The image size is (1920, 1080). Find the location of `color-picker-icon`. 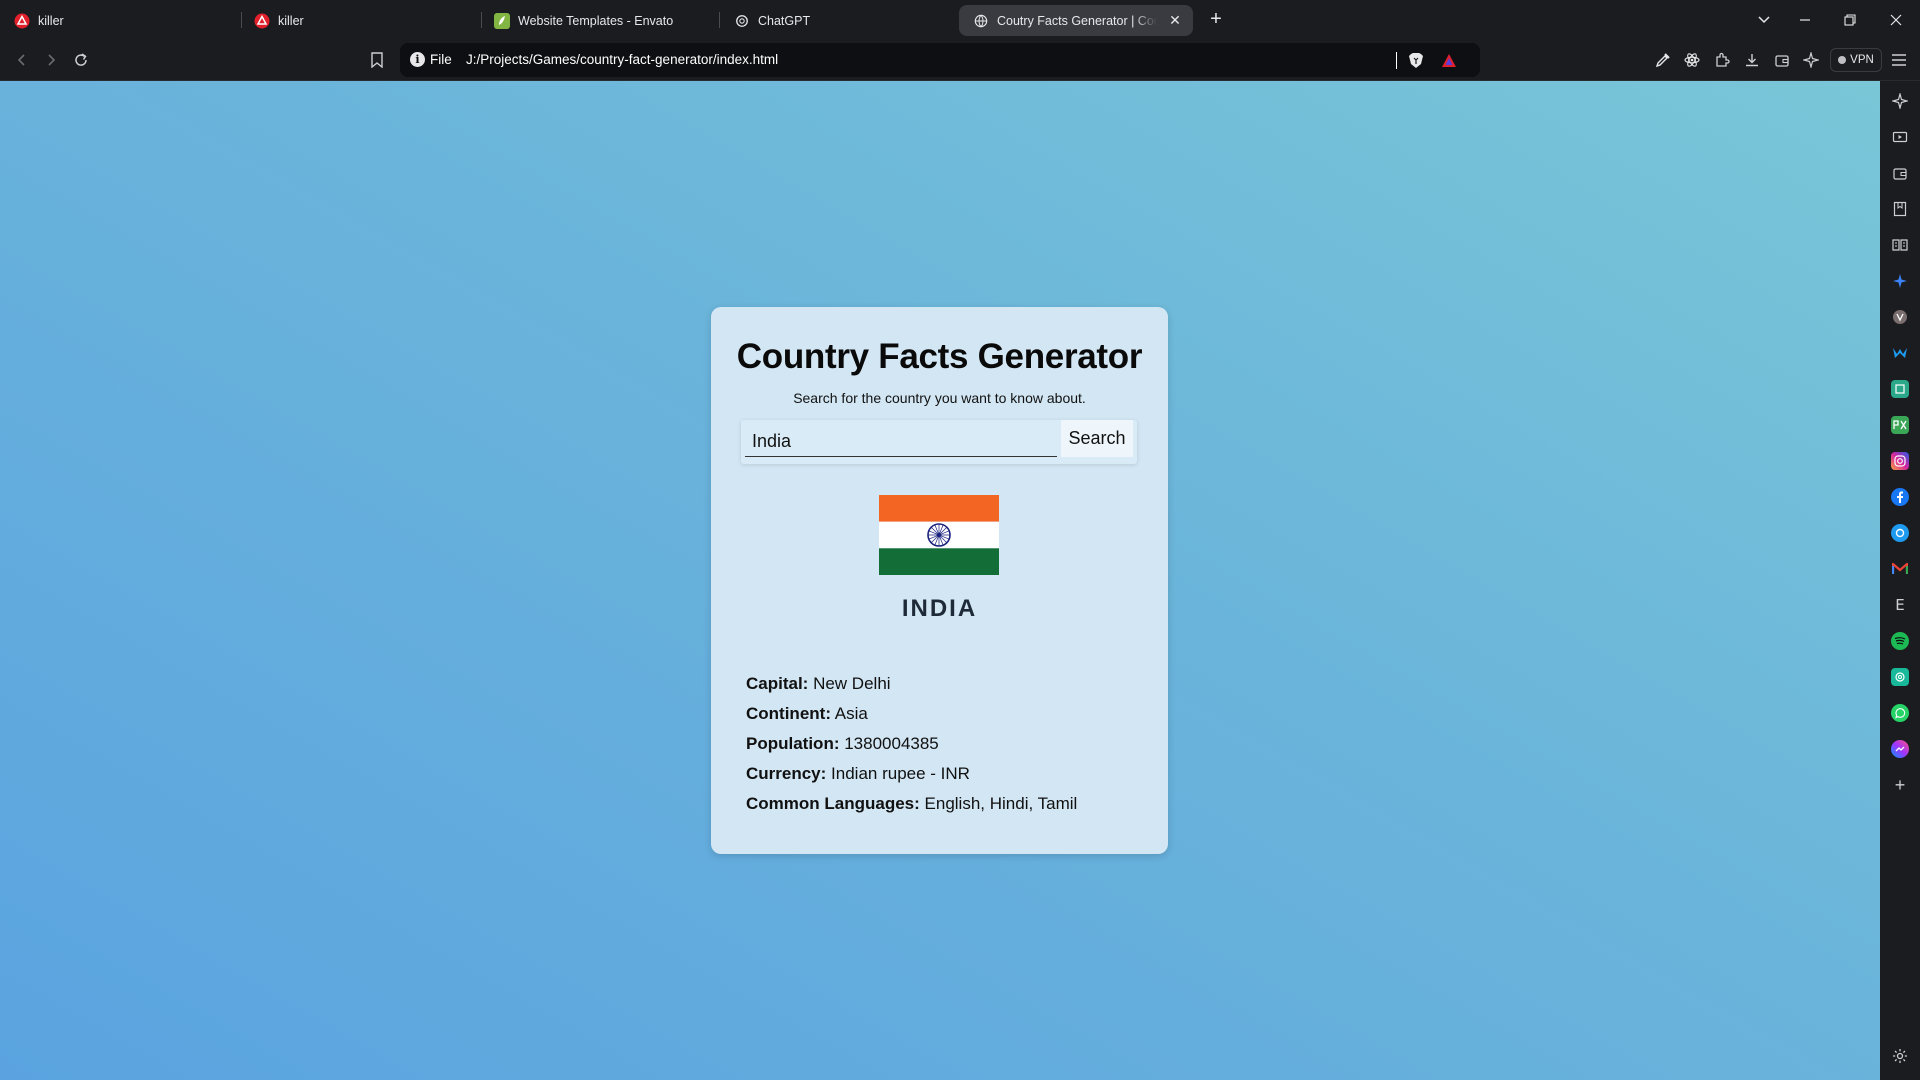

color-picker-icon is located at coordinates (1663, 60).